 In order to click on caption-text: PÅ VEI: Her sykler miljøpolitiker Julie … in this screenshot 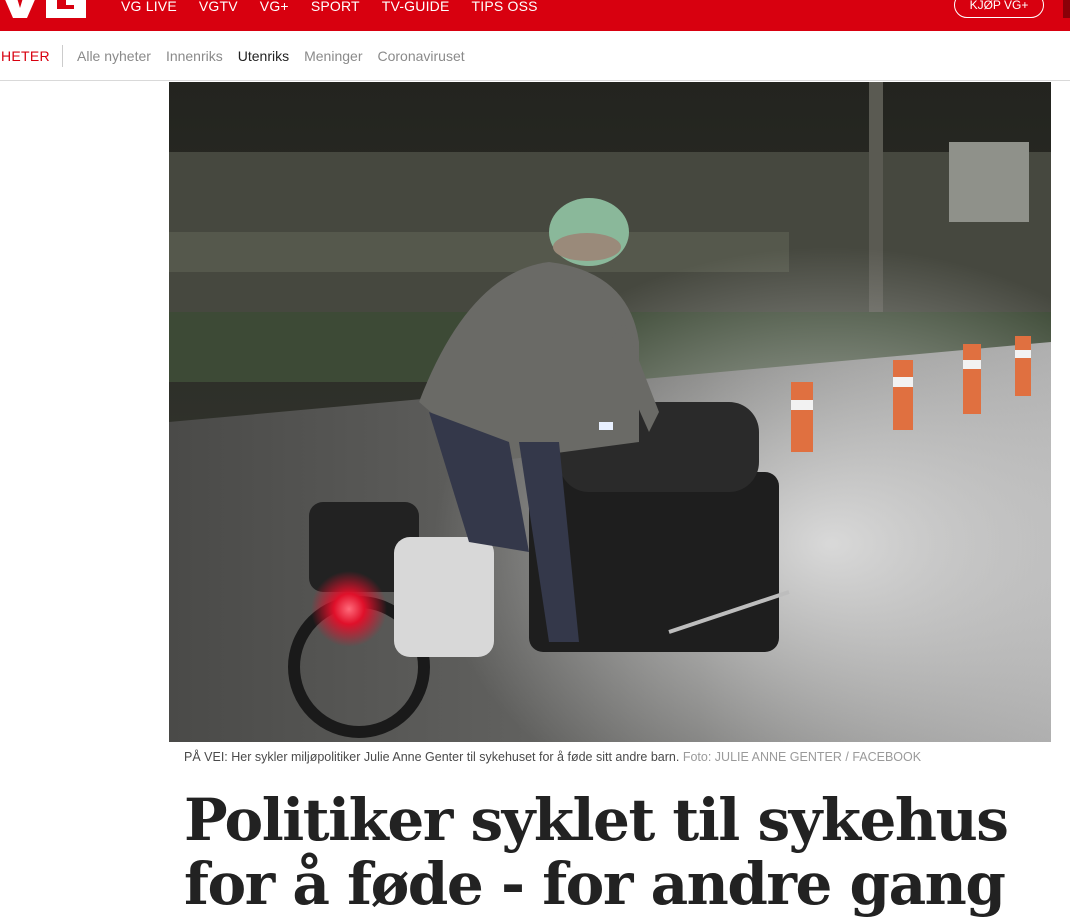, I will do `click(432, 757)`.